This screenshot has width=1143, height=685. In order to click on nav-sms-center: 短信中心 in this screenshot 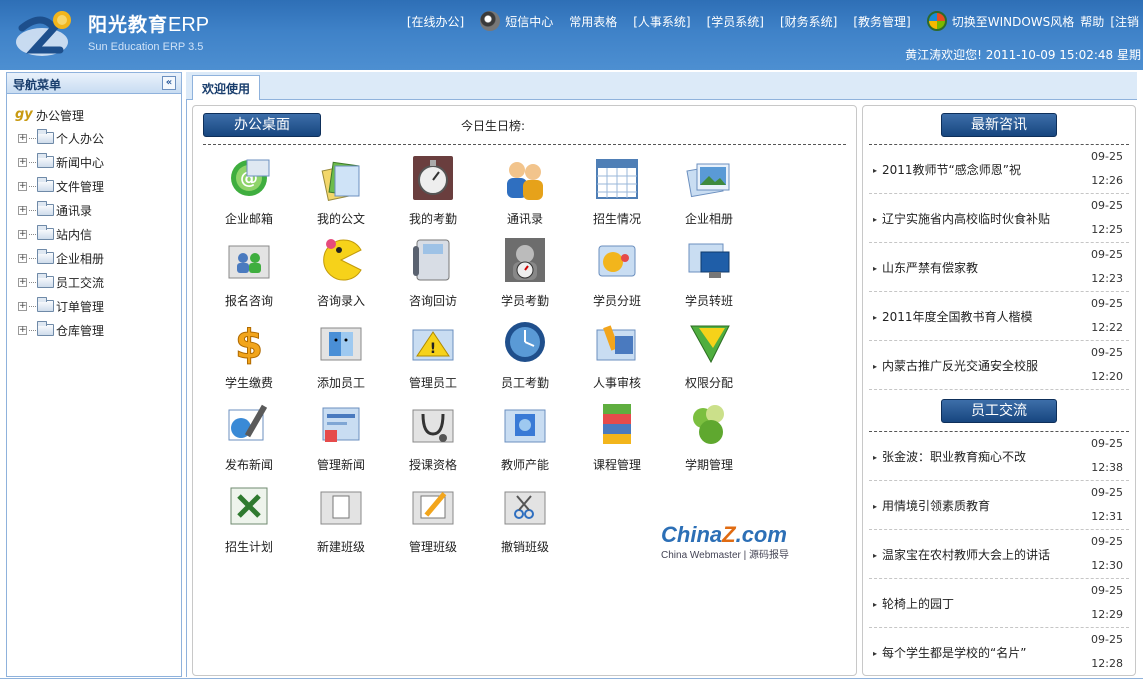, I will do `click(516, 21)`.